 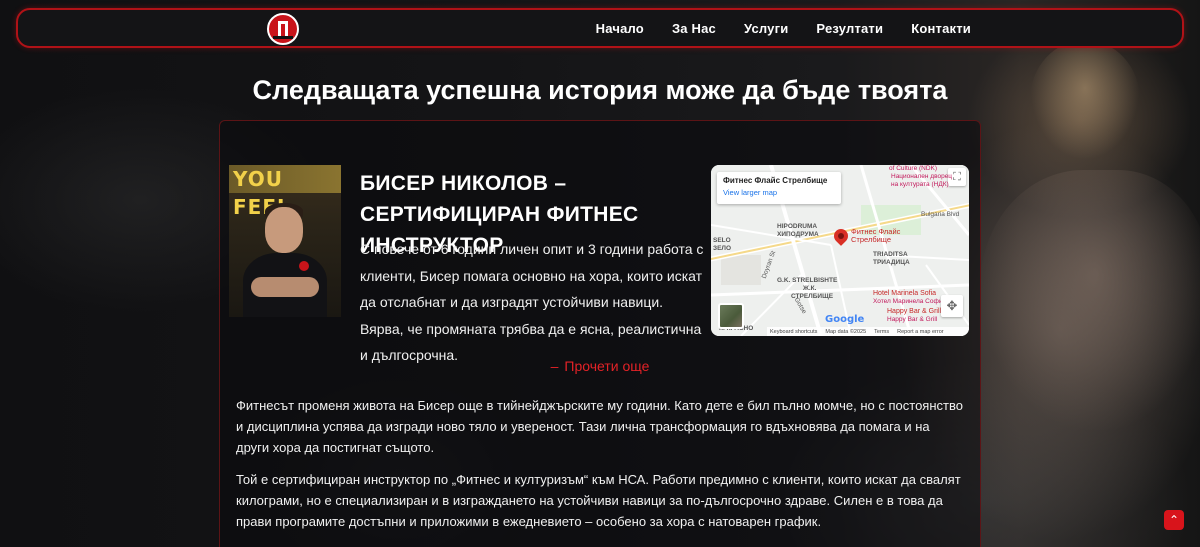 I want to click on map-place-title: Фитнес Флайс Стрелбище, so click(x=775, y=180).